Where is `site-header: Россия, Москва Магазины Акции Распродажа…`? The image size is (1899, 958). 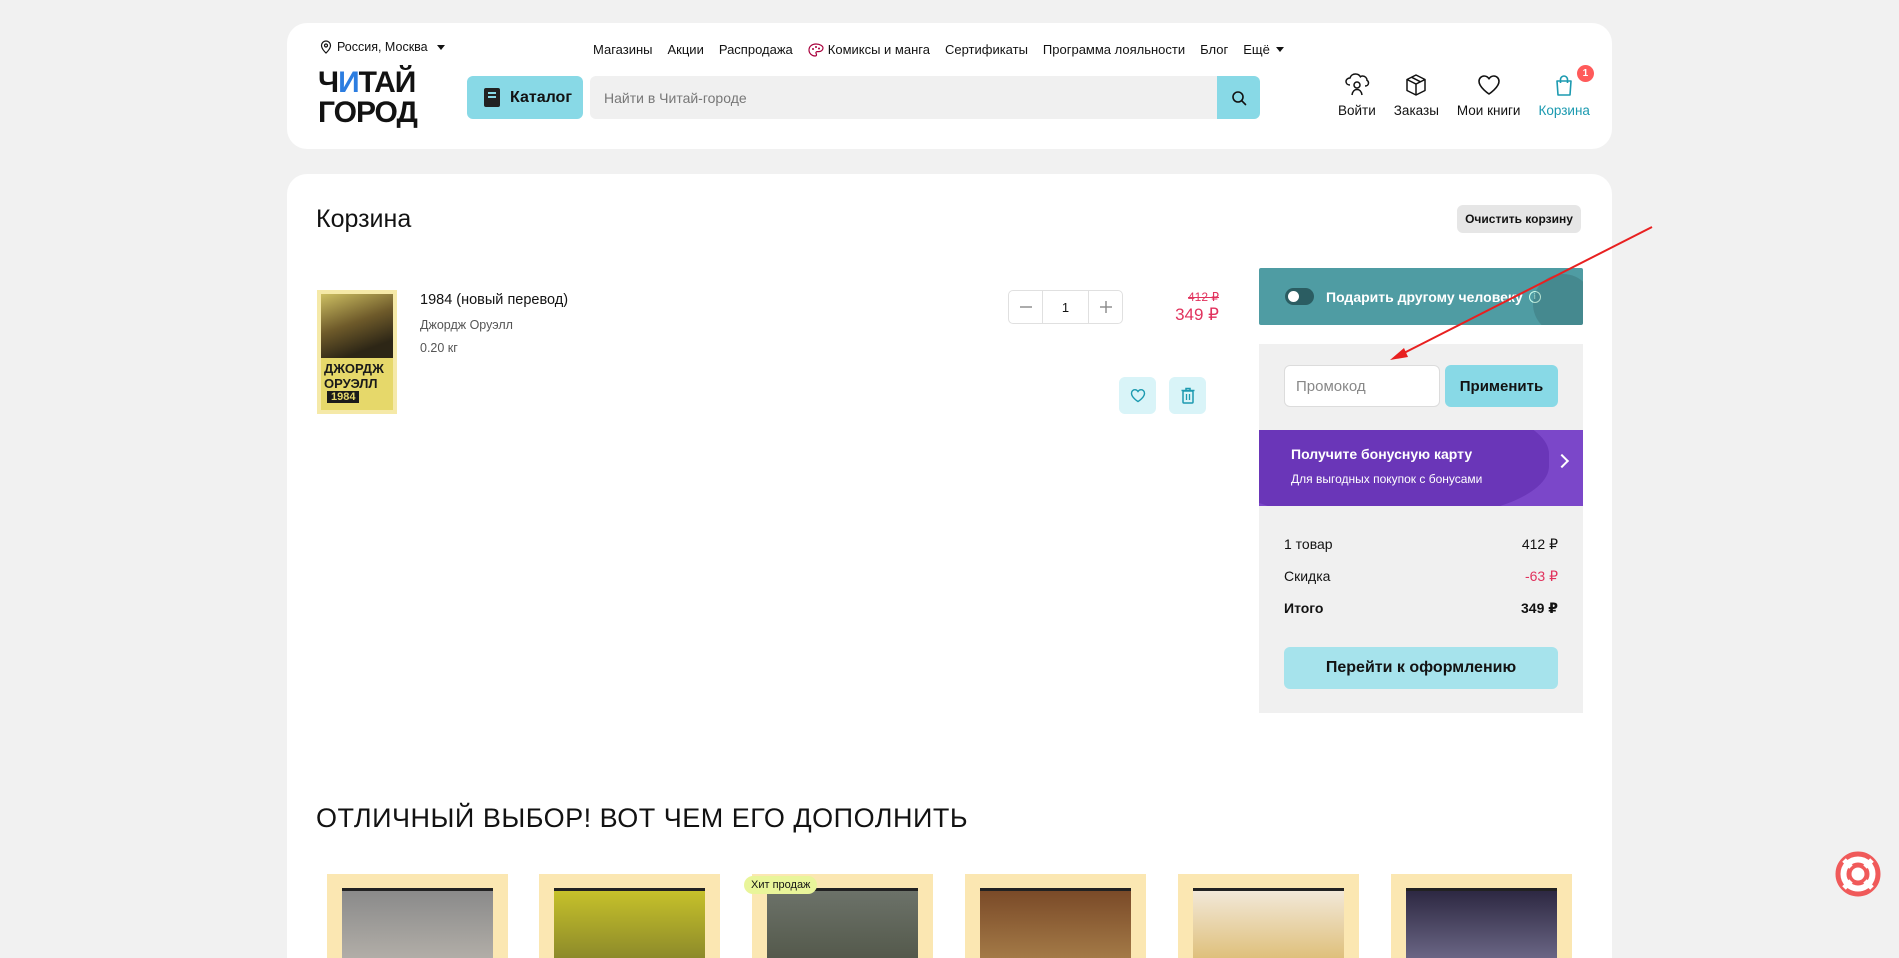 site-header: Россия, Москва Магазины Акции Распродажа… is located at coordinates (949, 86).